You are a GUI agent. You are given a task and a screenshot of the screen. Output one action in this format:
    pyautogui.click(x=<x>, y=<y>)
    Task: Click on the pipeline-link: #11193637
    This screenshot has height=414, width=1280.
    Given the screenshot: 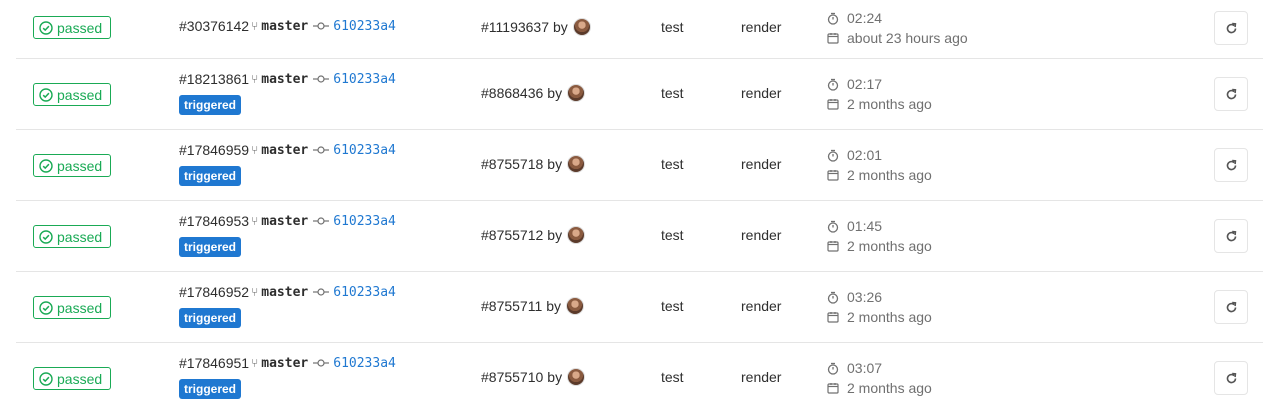 What is the action you would take?
    pyautogui.click(x=515, y=27)
    